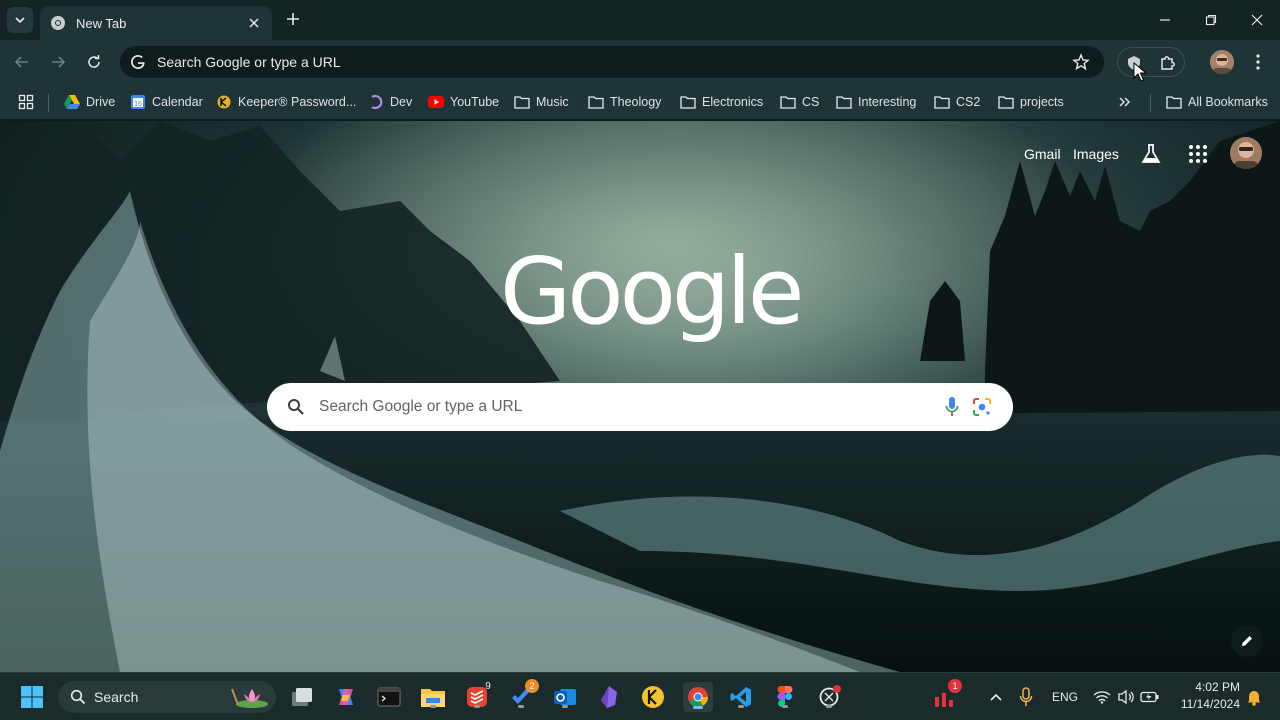 The height and width of the screenshot is (720, 1280). What do you see at coordinates (612, 62) in the screenshot?
I see `address-bar: Search Google or type a URL` at bounding box center [612, 62].